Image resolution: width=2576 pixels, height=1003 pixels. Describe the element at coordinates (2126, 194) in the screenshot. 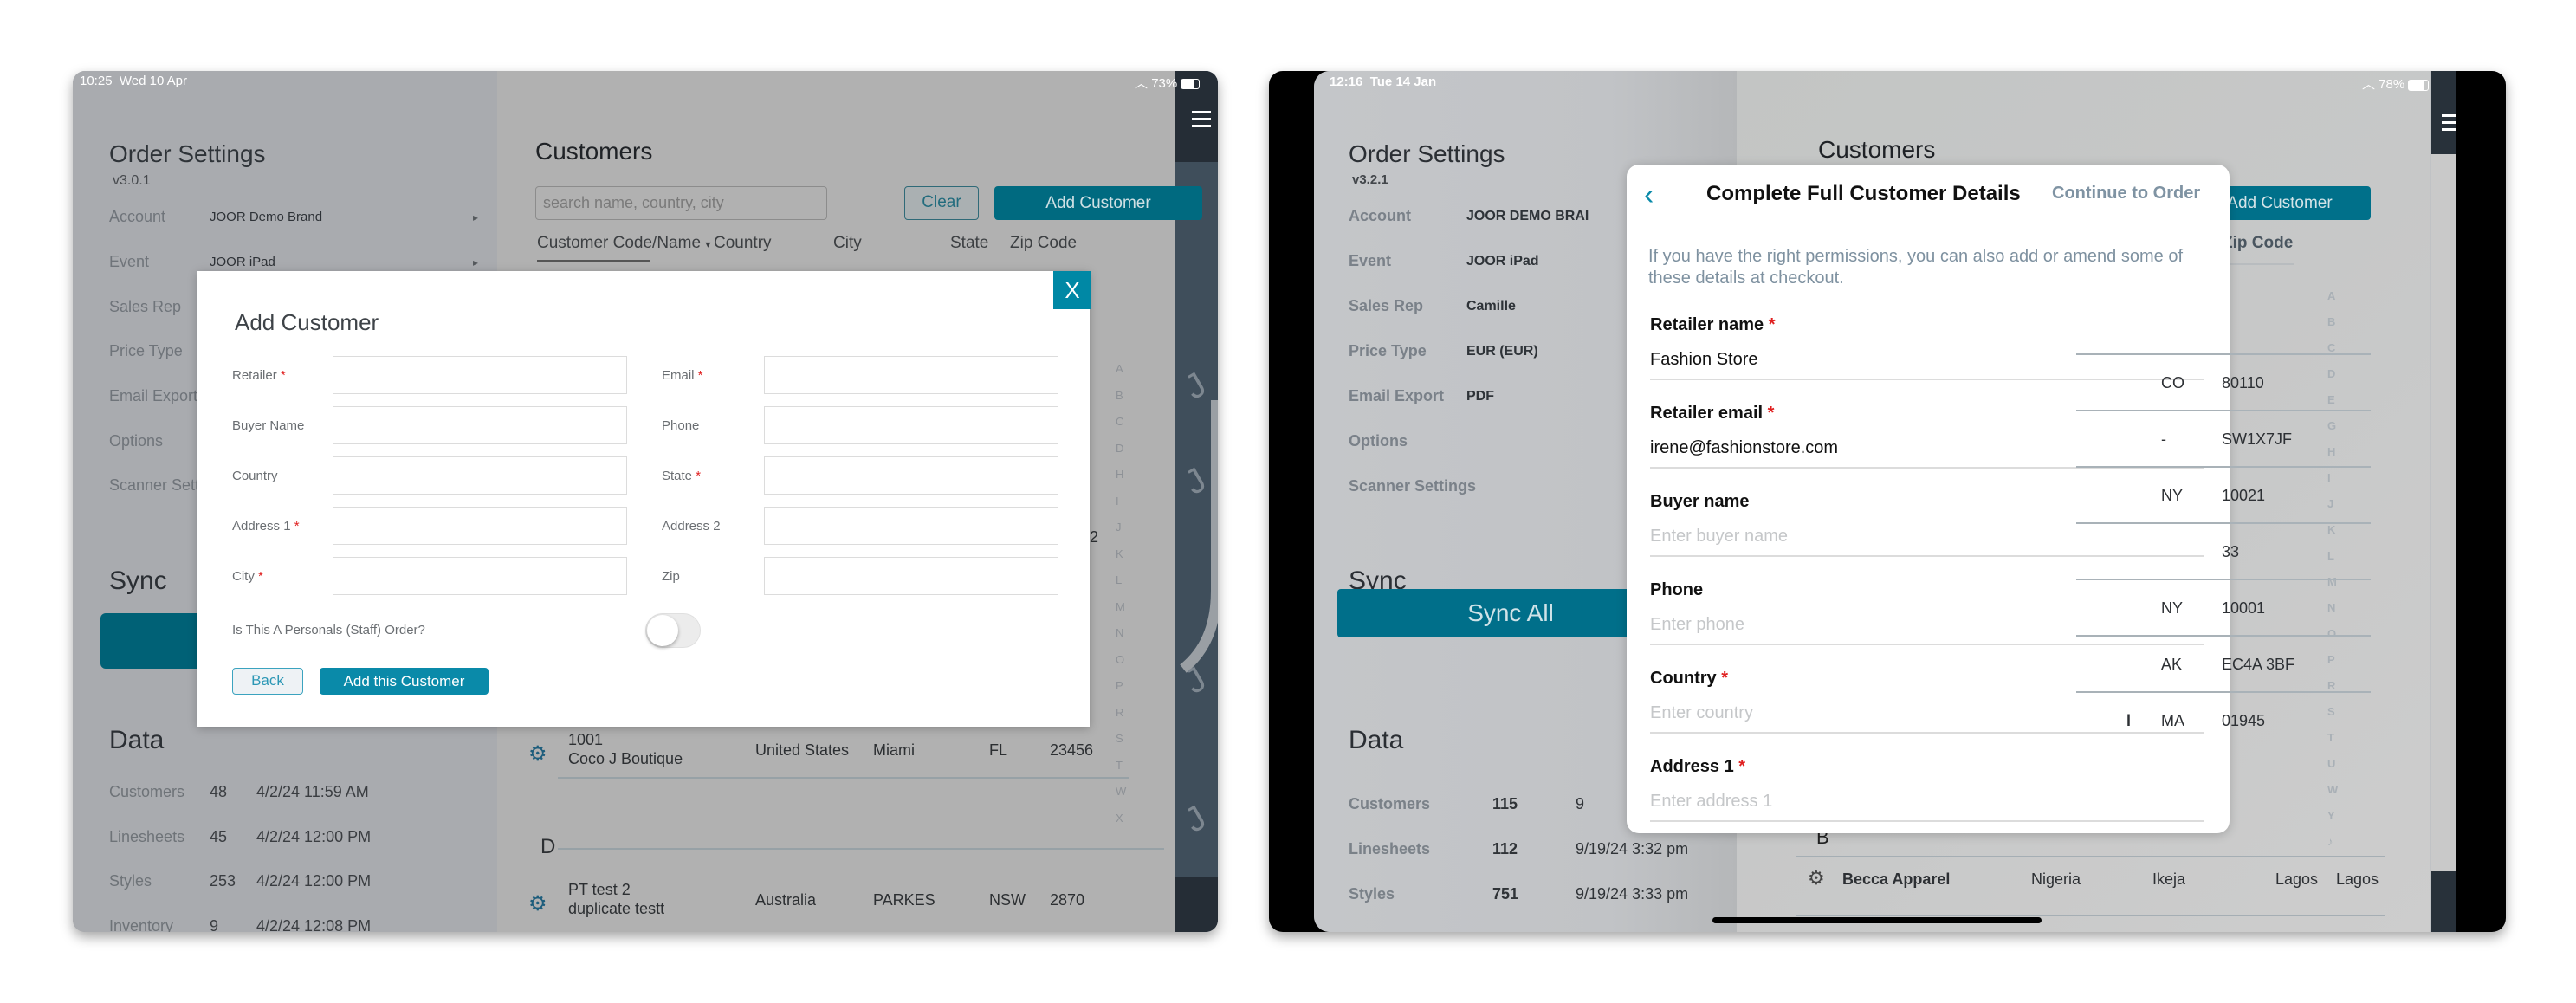

I see `continue-to-order-button: Continue to Order` at that location.